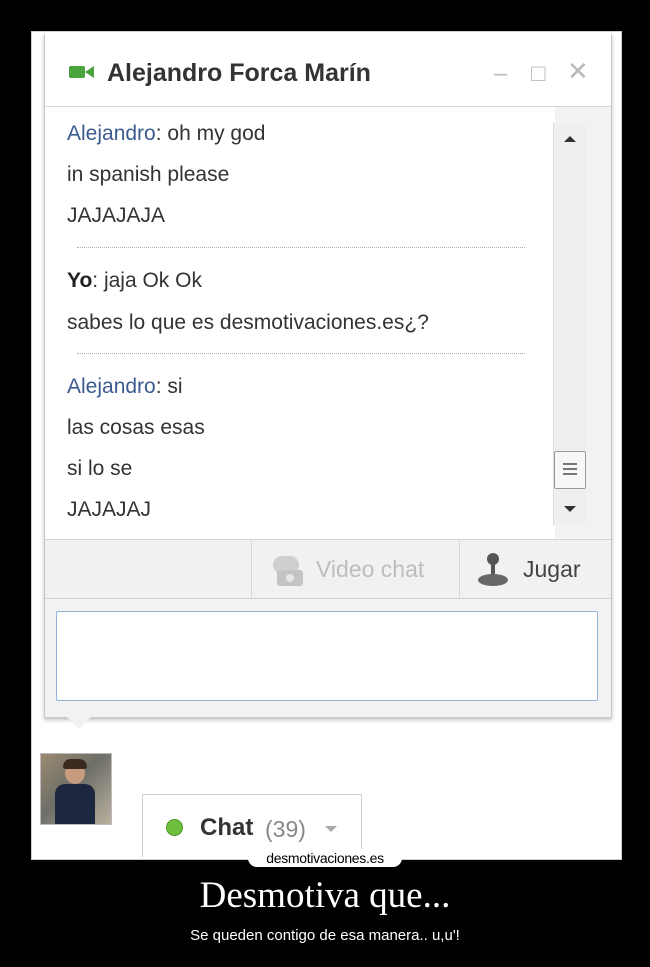 The image size is (650, 967). What do you see at coordinates (239, 73) in the screenshot?
I see `chat-title: Alejandro Forca Marín` at bounding box center [239, 73].